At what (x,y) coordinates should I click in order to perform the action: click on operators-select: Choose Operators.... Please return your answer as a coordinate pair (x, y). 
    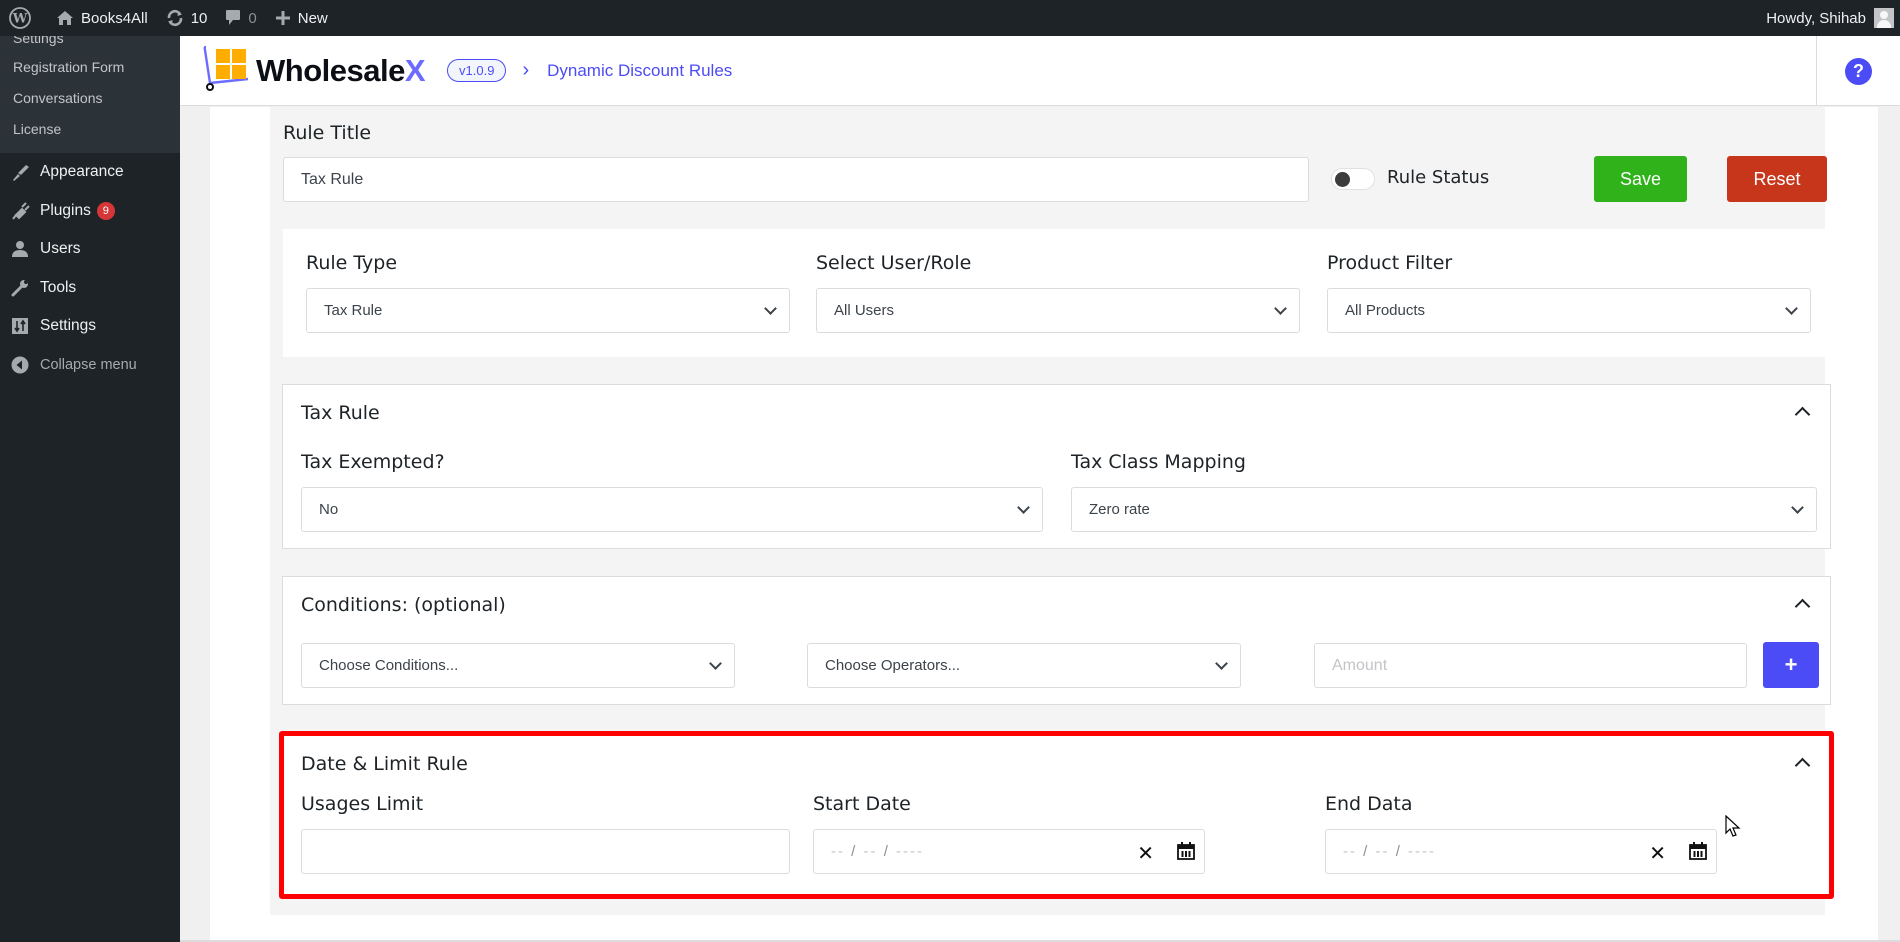
    Looking at the image, I should click on (1024, 665).